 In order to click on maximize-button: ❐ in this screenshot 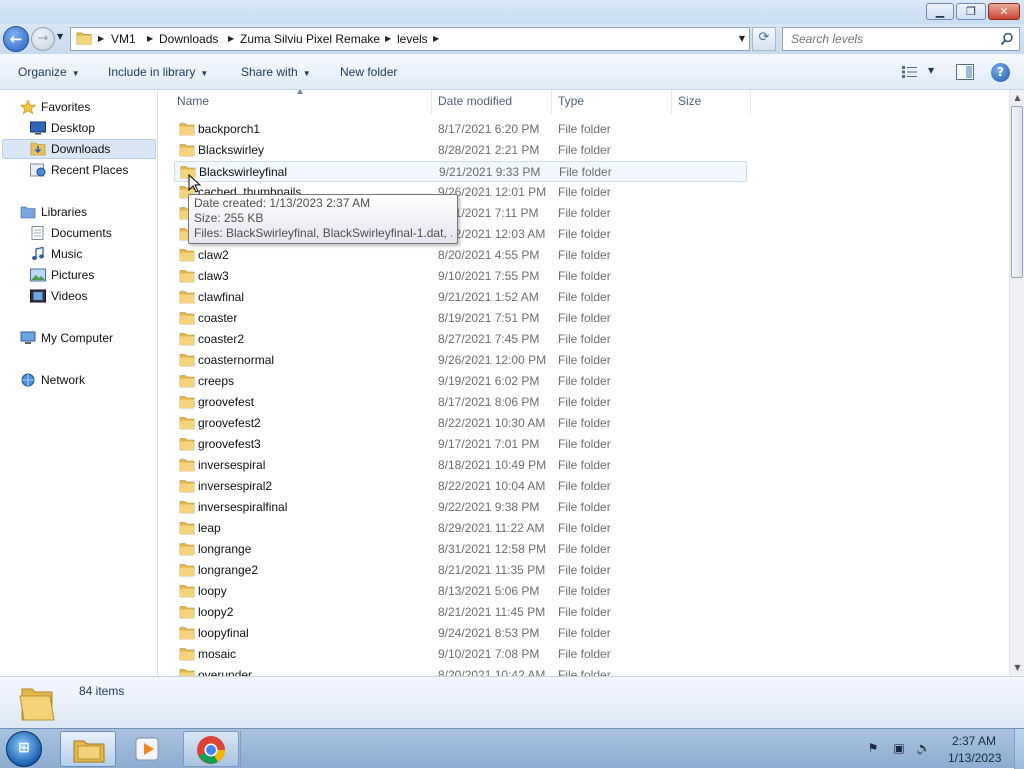, I will do `click(971, 11)`.